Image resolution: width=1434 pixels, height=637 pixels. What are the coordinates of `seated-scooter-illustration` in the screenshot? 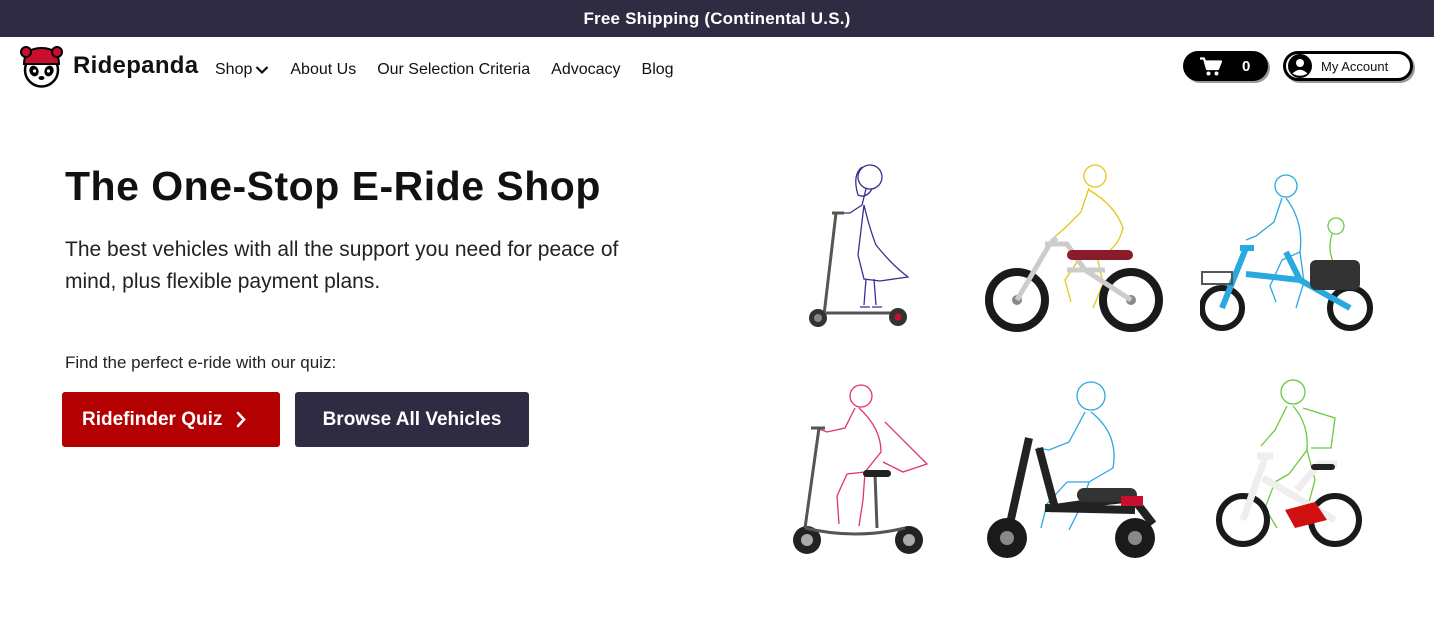 It's located at (860, 469).